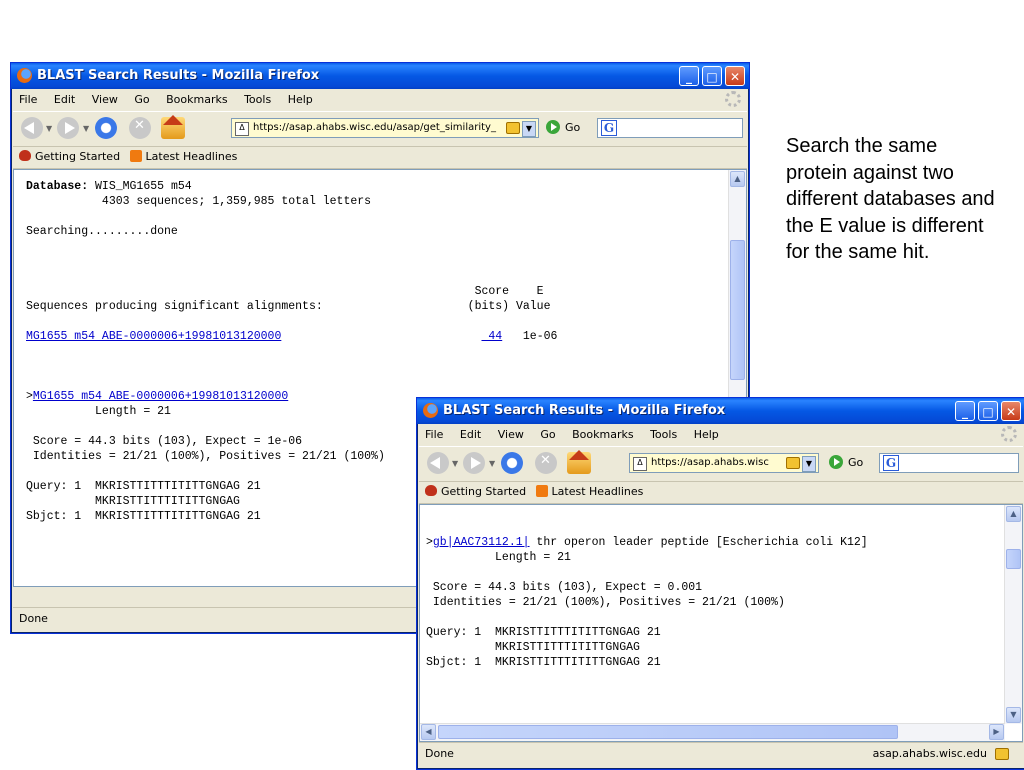  I want to click on hit-score-link: 44, so click(491, 336).